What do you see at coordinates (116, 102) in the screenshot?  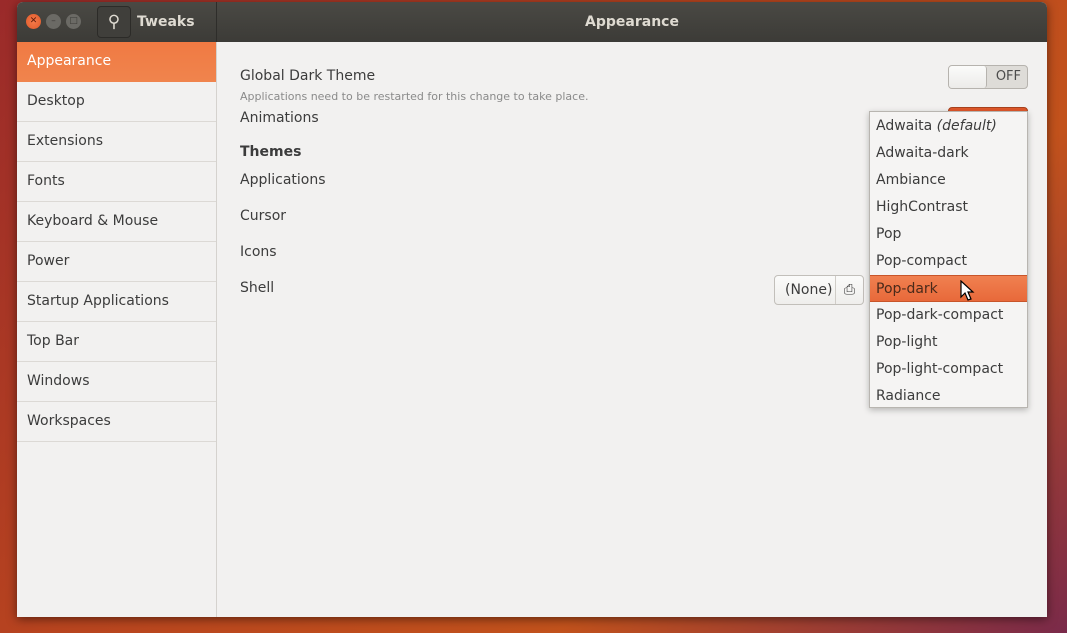 I see `sidebar-item-desktop: Desktop` at bounding box center [116, 102].